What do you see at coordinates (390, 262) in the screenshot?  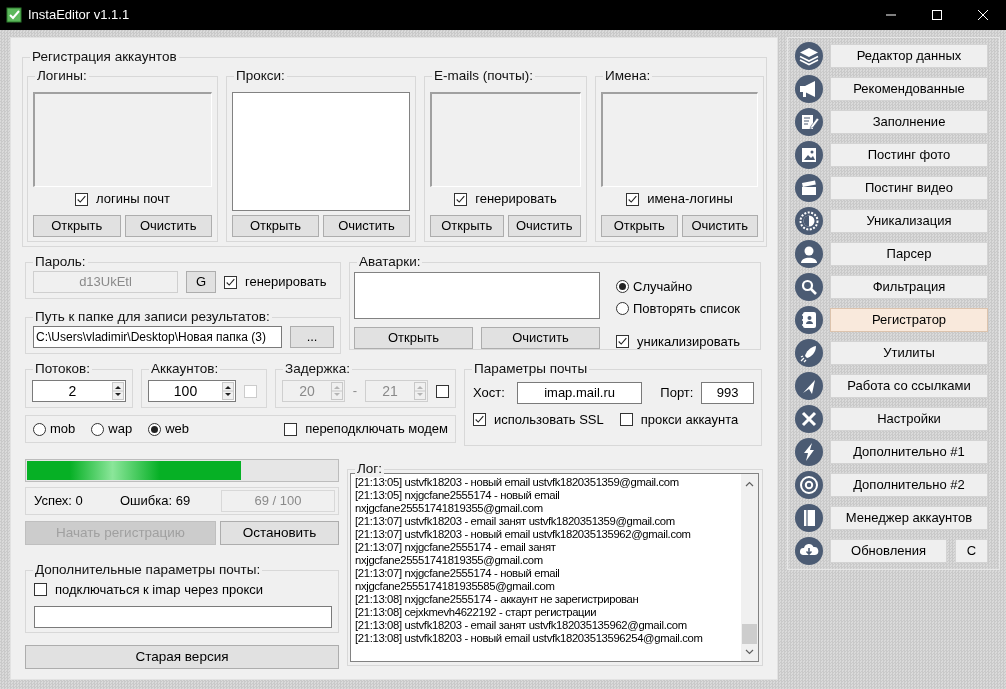 I see `group-title: Аватарки:` at bounding box center [390, 262].